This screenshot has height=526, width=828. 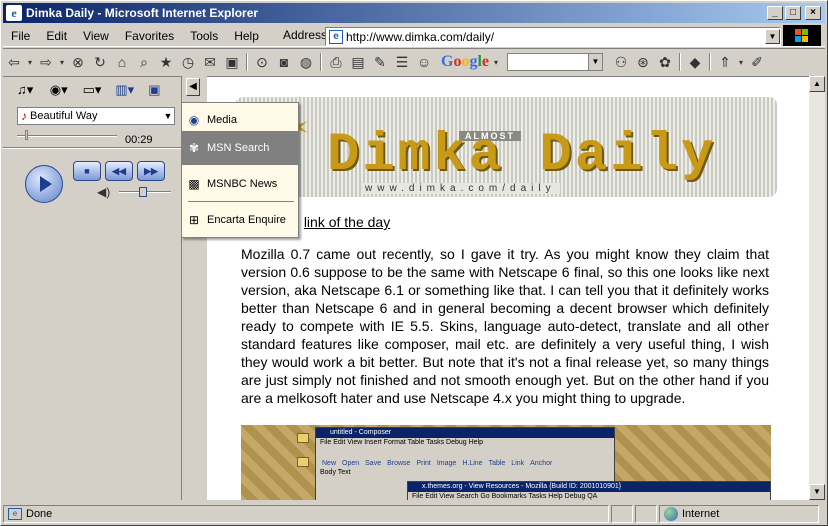 I want to click on stop-button: ■, so click(x=87, y=171).